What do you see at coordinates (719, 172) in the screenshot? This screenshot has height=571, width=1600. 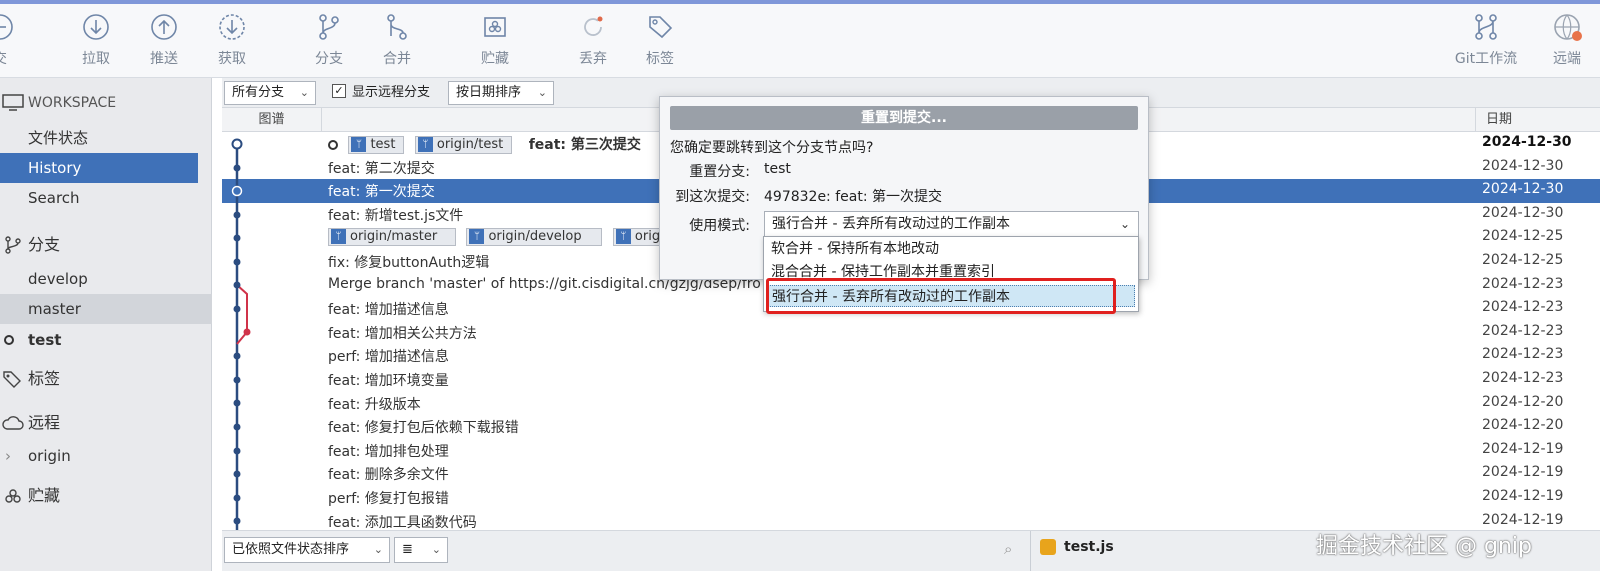 I see `reset-branch-label: 重置分支:` at bounding box center [719, 172].